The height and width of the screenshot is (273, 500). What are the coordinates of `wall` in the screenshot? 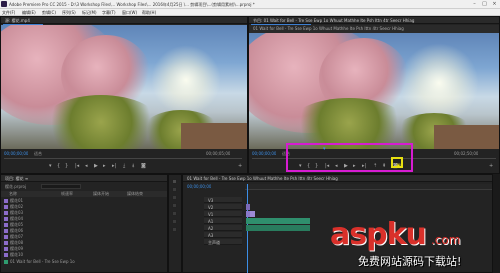 It's located at (214, 136).